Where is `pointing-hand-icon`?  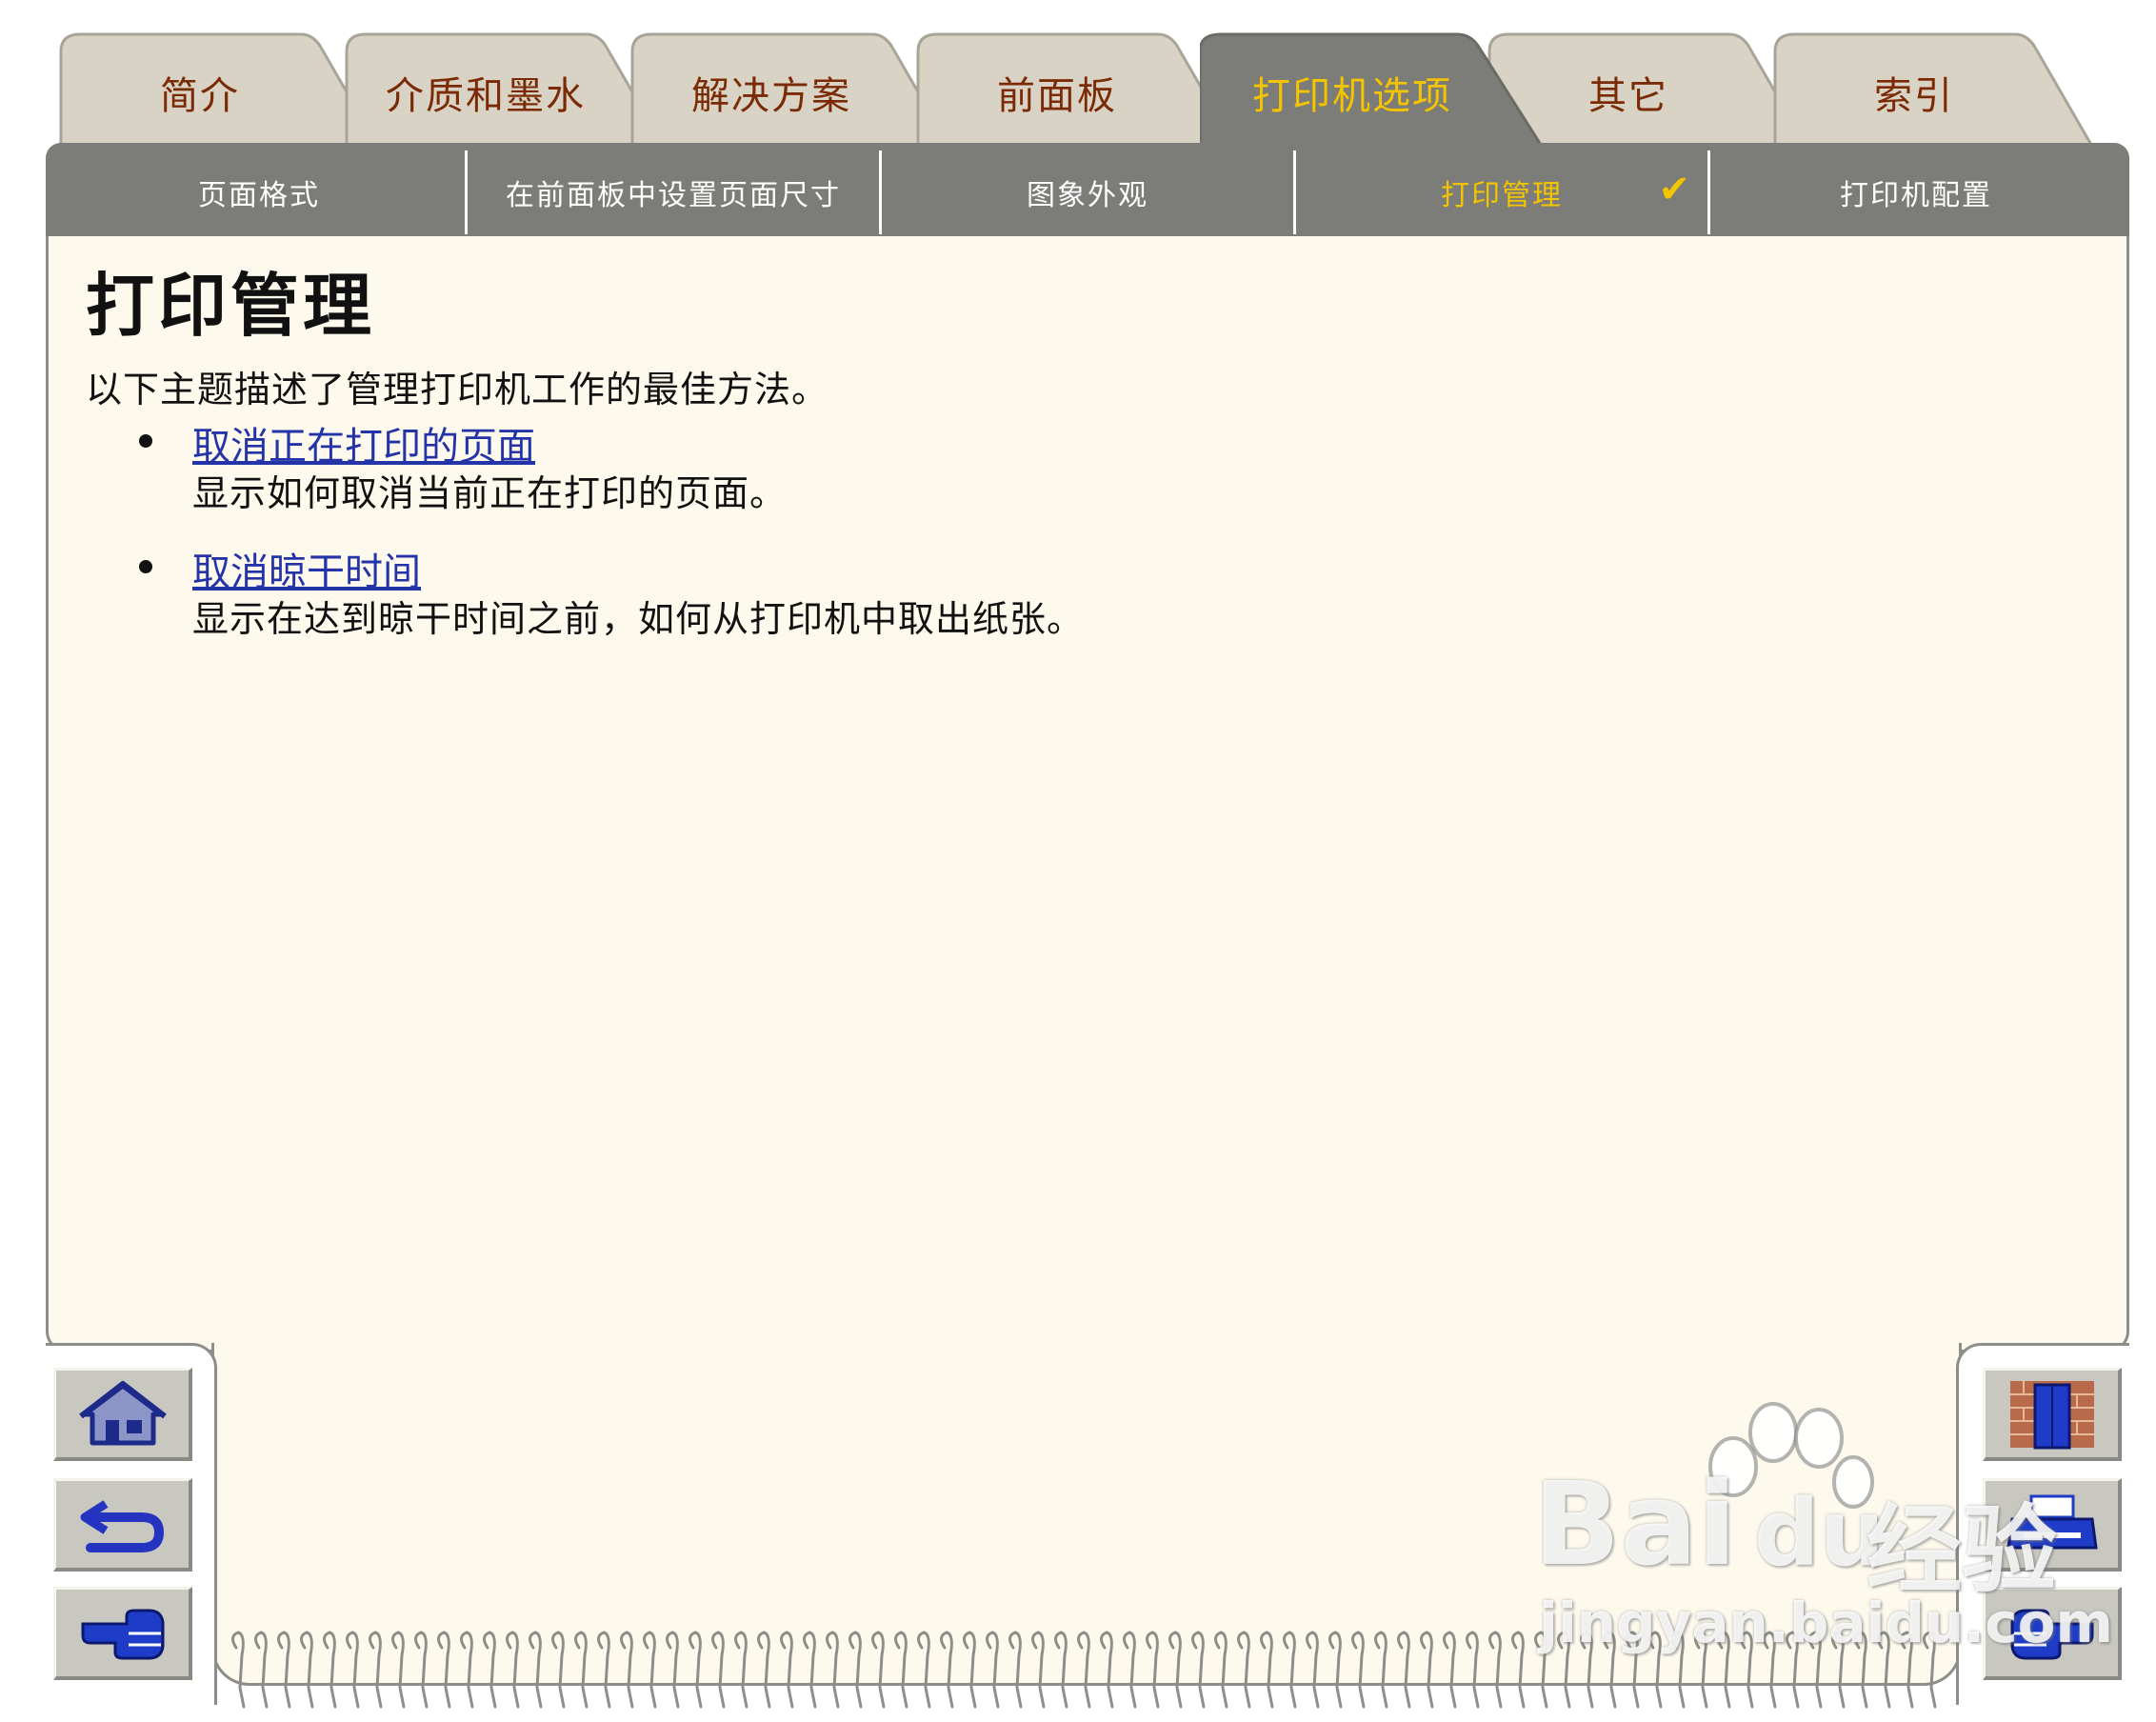
pointing-hand-icon is located at coordinates (123, 1634).